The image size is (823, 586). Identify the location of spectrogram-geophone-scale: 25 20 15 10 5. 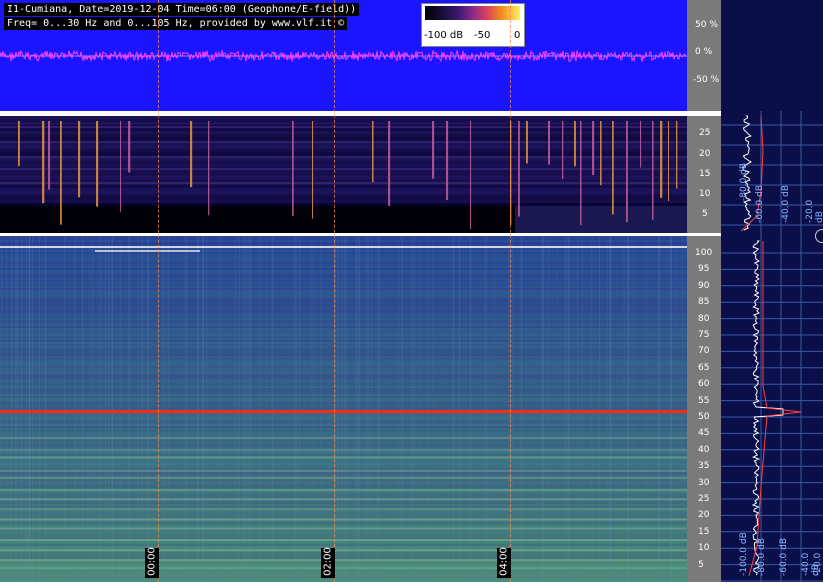
(704, 174).